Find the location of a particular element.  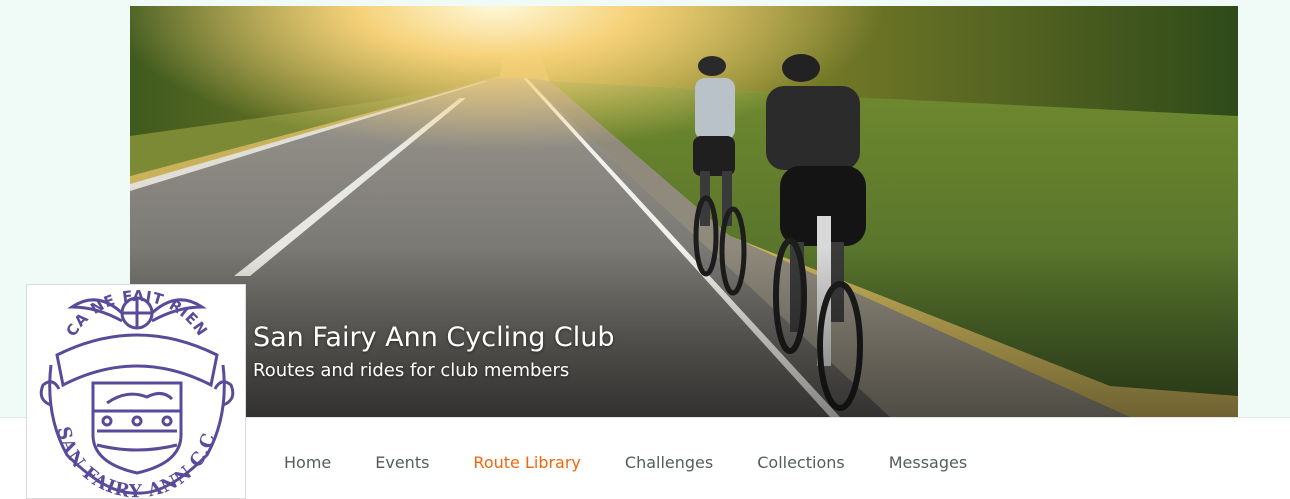

club-crest-icon: CA NE FAIT RIEN SAN FAIRY ANN C.C. is located at coordinates (131, 391).